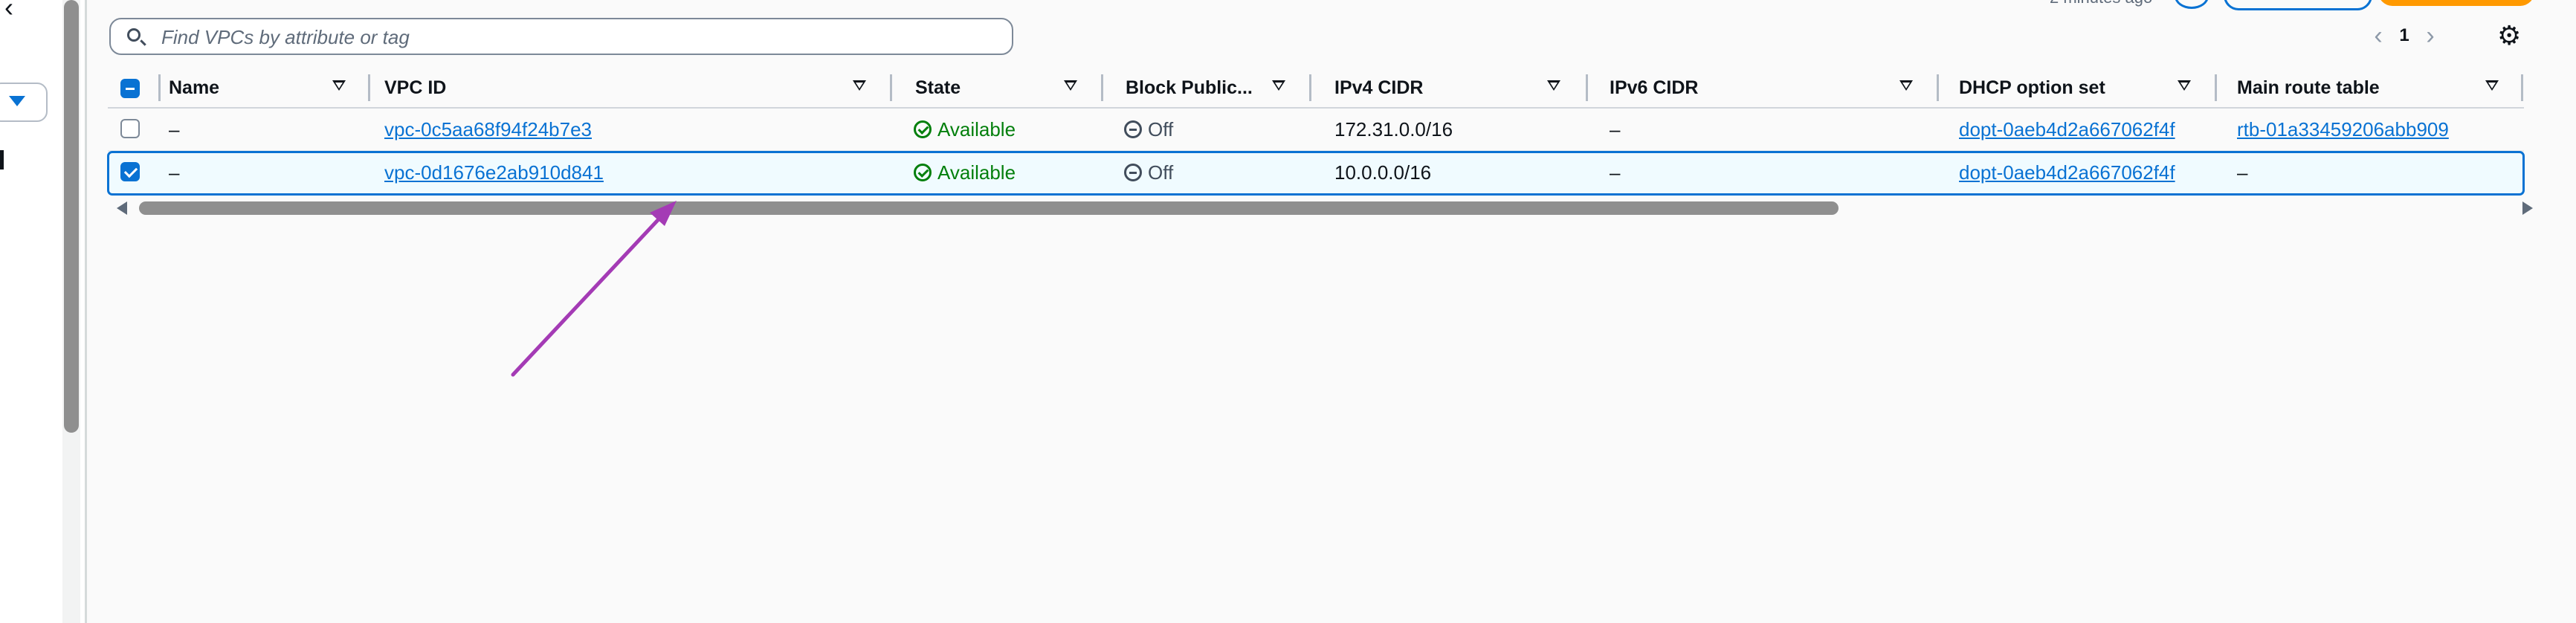  Describe the element at coordinates (2101, 3) in the screenshot. I see `last-refreshed-text: 2 minutes ago` at that location.